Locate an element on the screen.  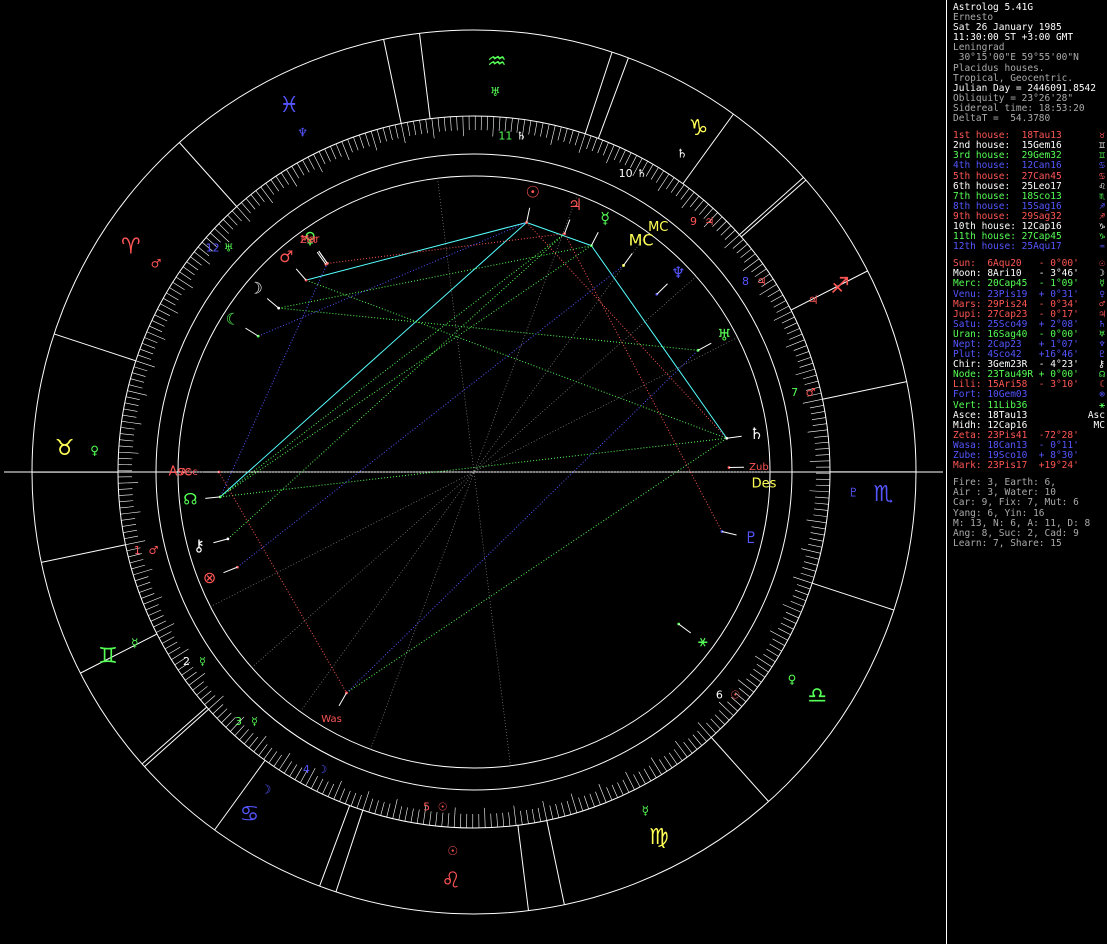
sign-ruler-icon: ♆ is located at coordinates (302, 132).